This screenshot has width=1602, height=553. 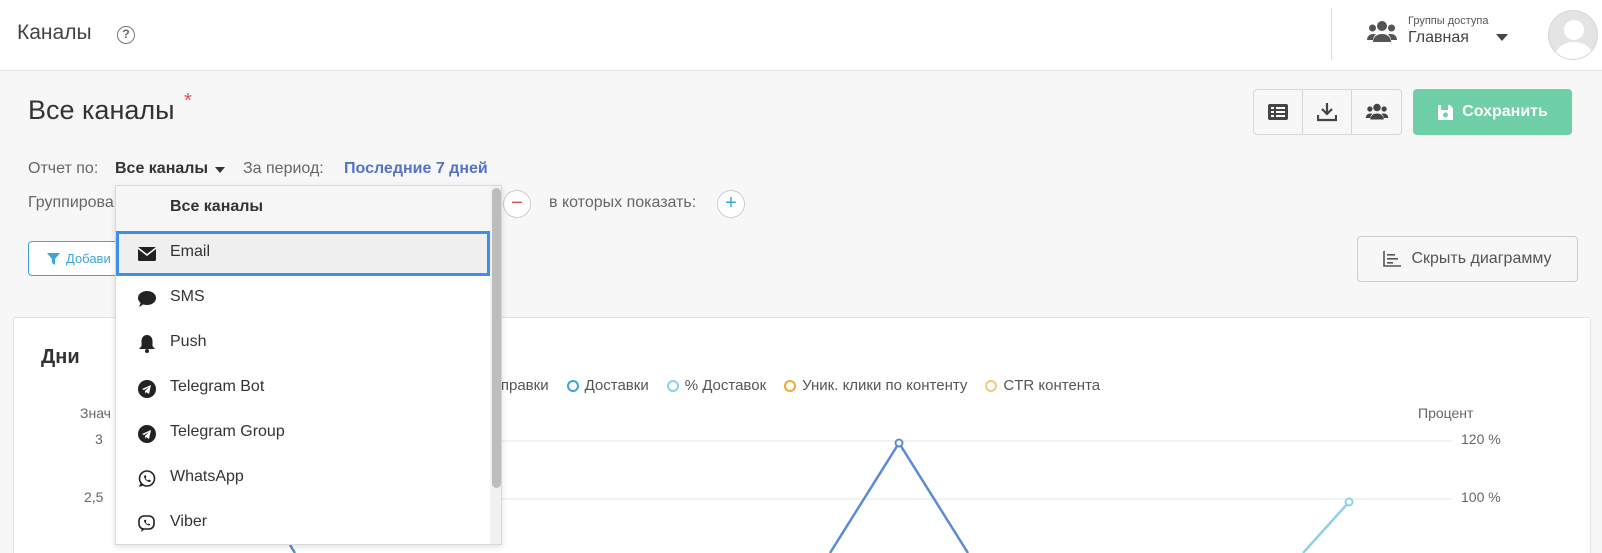 What do you see at coordinates (147, 254) in the screenshot?
I see `envelope-icon` at bounding box center [147, 254].